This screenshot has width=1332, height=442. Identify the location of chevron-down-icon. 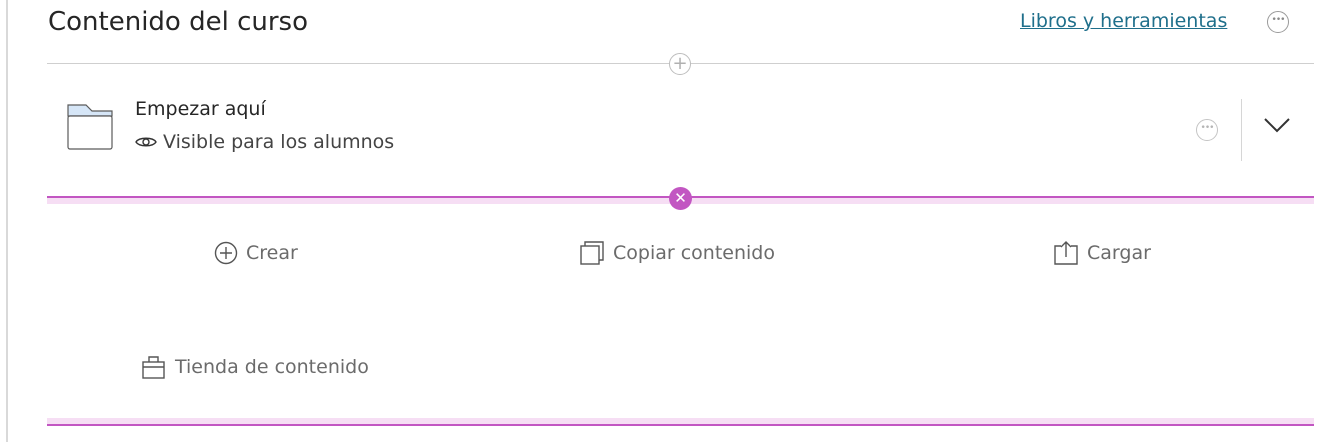
(1277, 125).